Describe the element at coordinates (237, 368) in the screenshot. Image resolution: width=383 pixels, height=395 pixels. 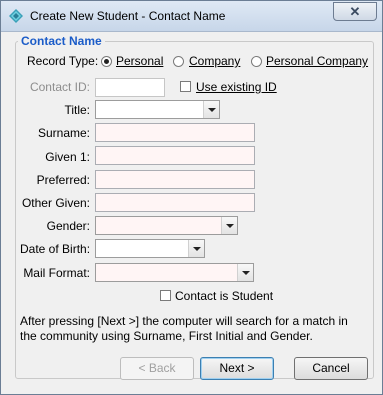
I see `next-button: Next >` at that location.